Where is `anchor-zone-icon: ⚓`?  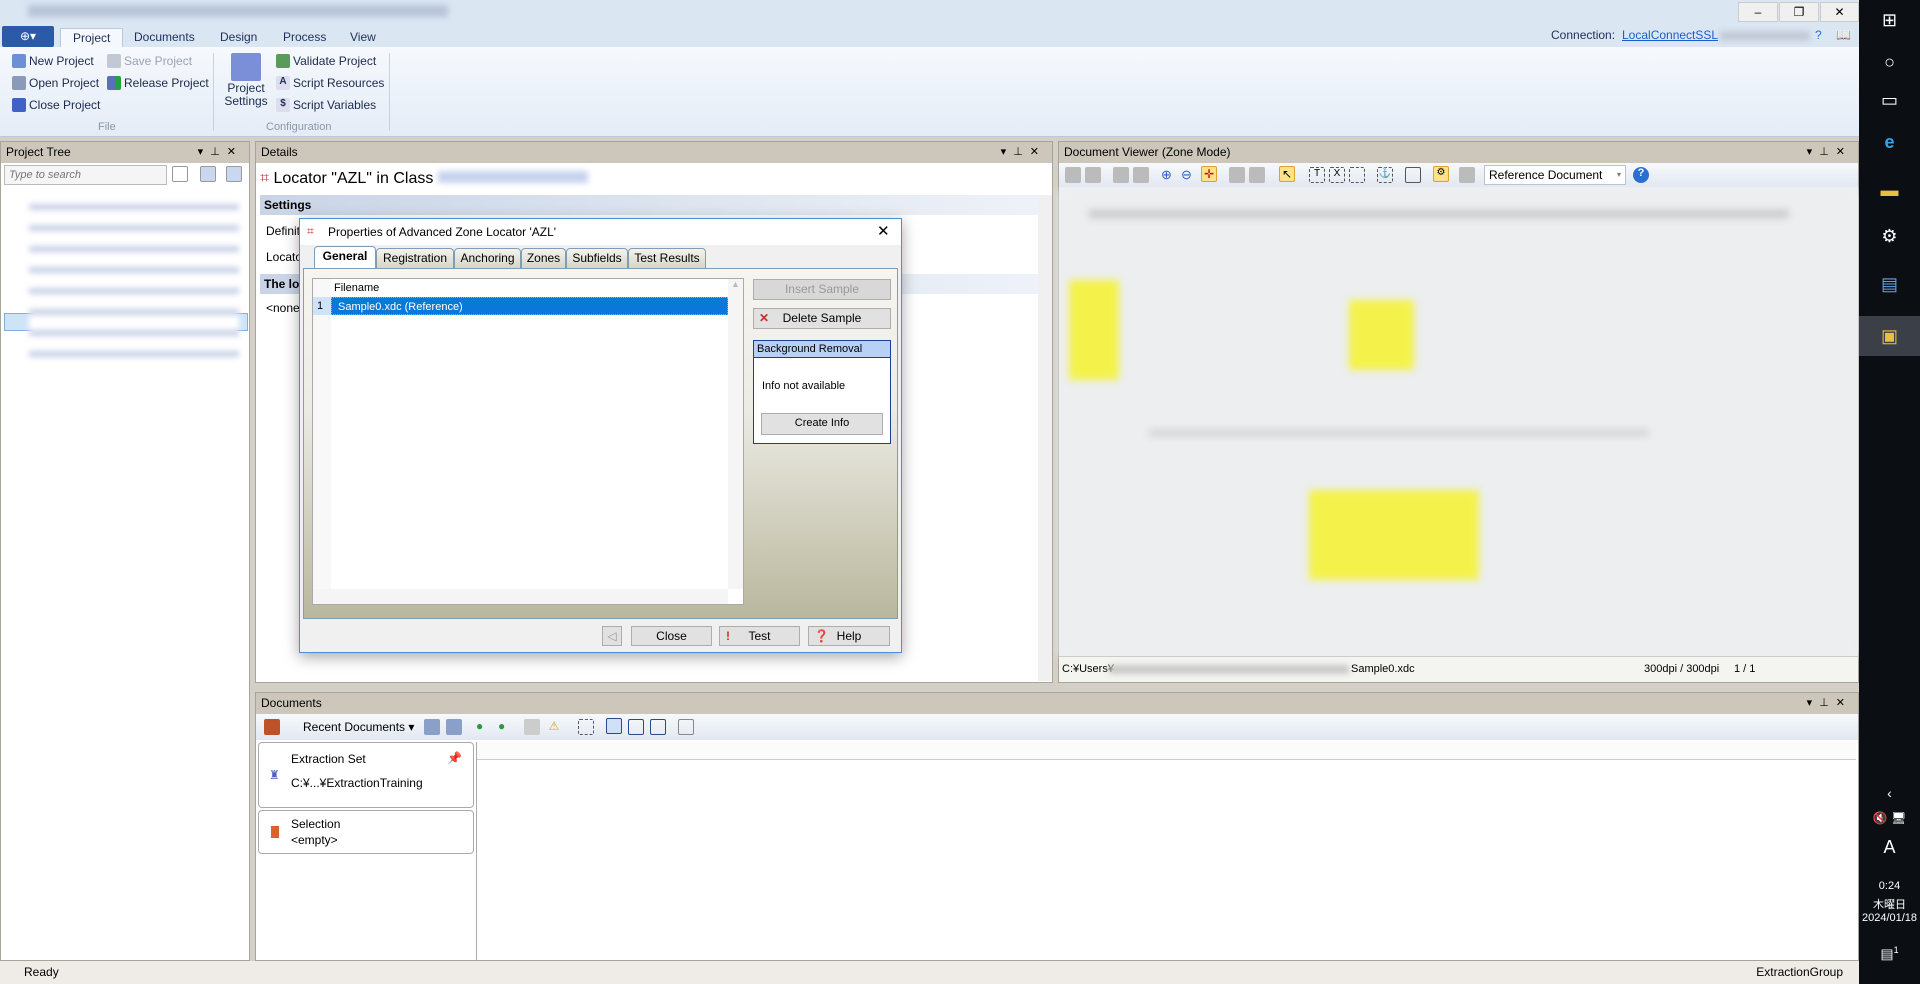 anchor-zone-icon: ⚓ is located at coordinates (1385, 175).